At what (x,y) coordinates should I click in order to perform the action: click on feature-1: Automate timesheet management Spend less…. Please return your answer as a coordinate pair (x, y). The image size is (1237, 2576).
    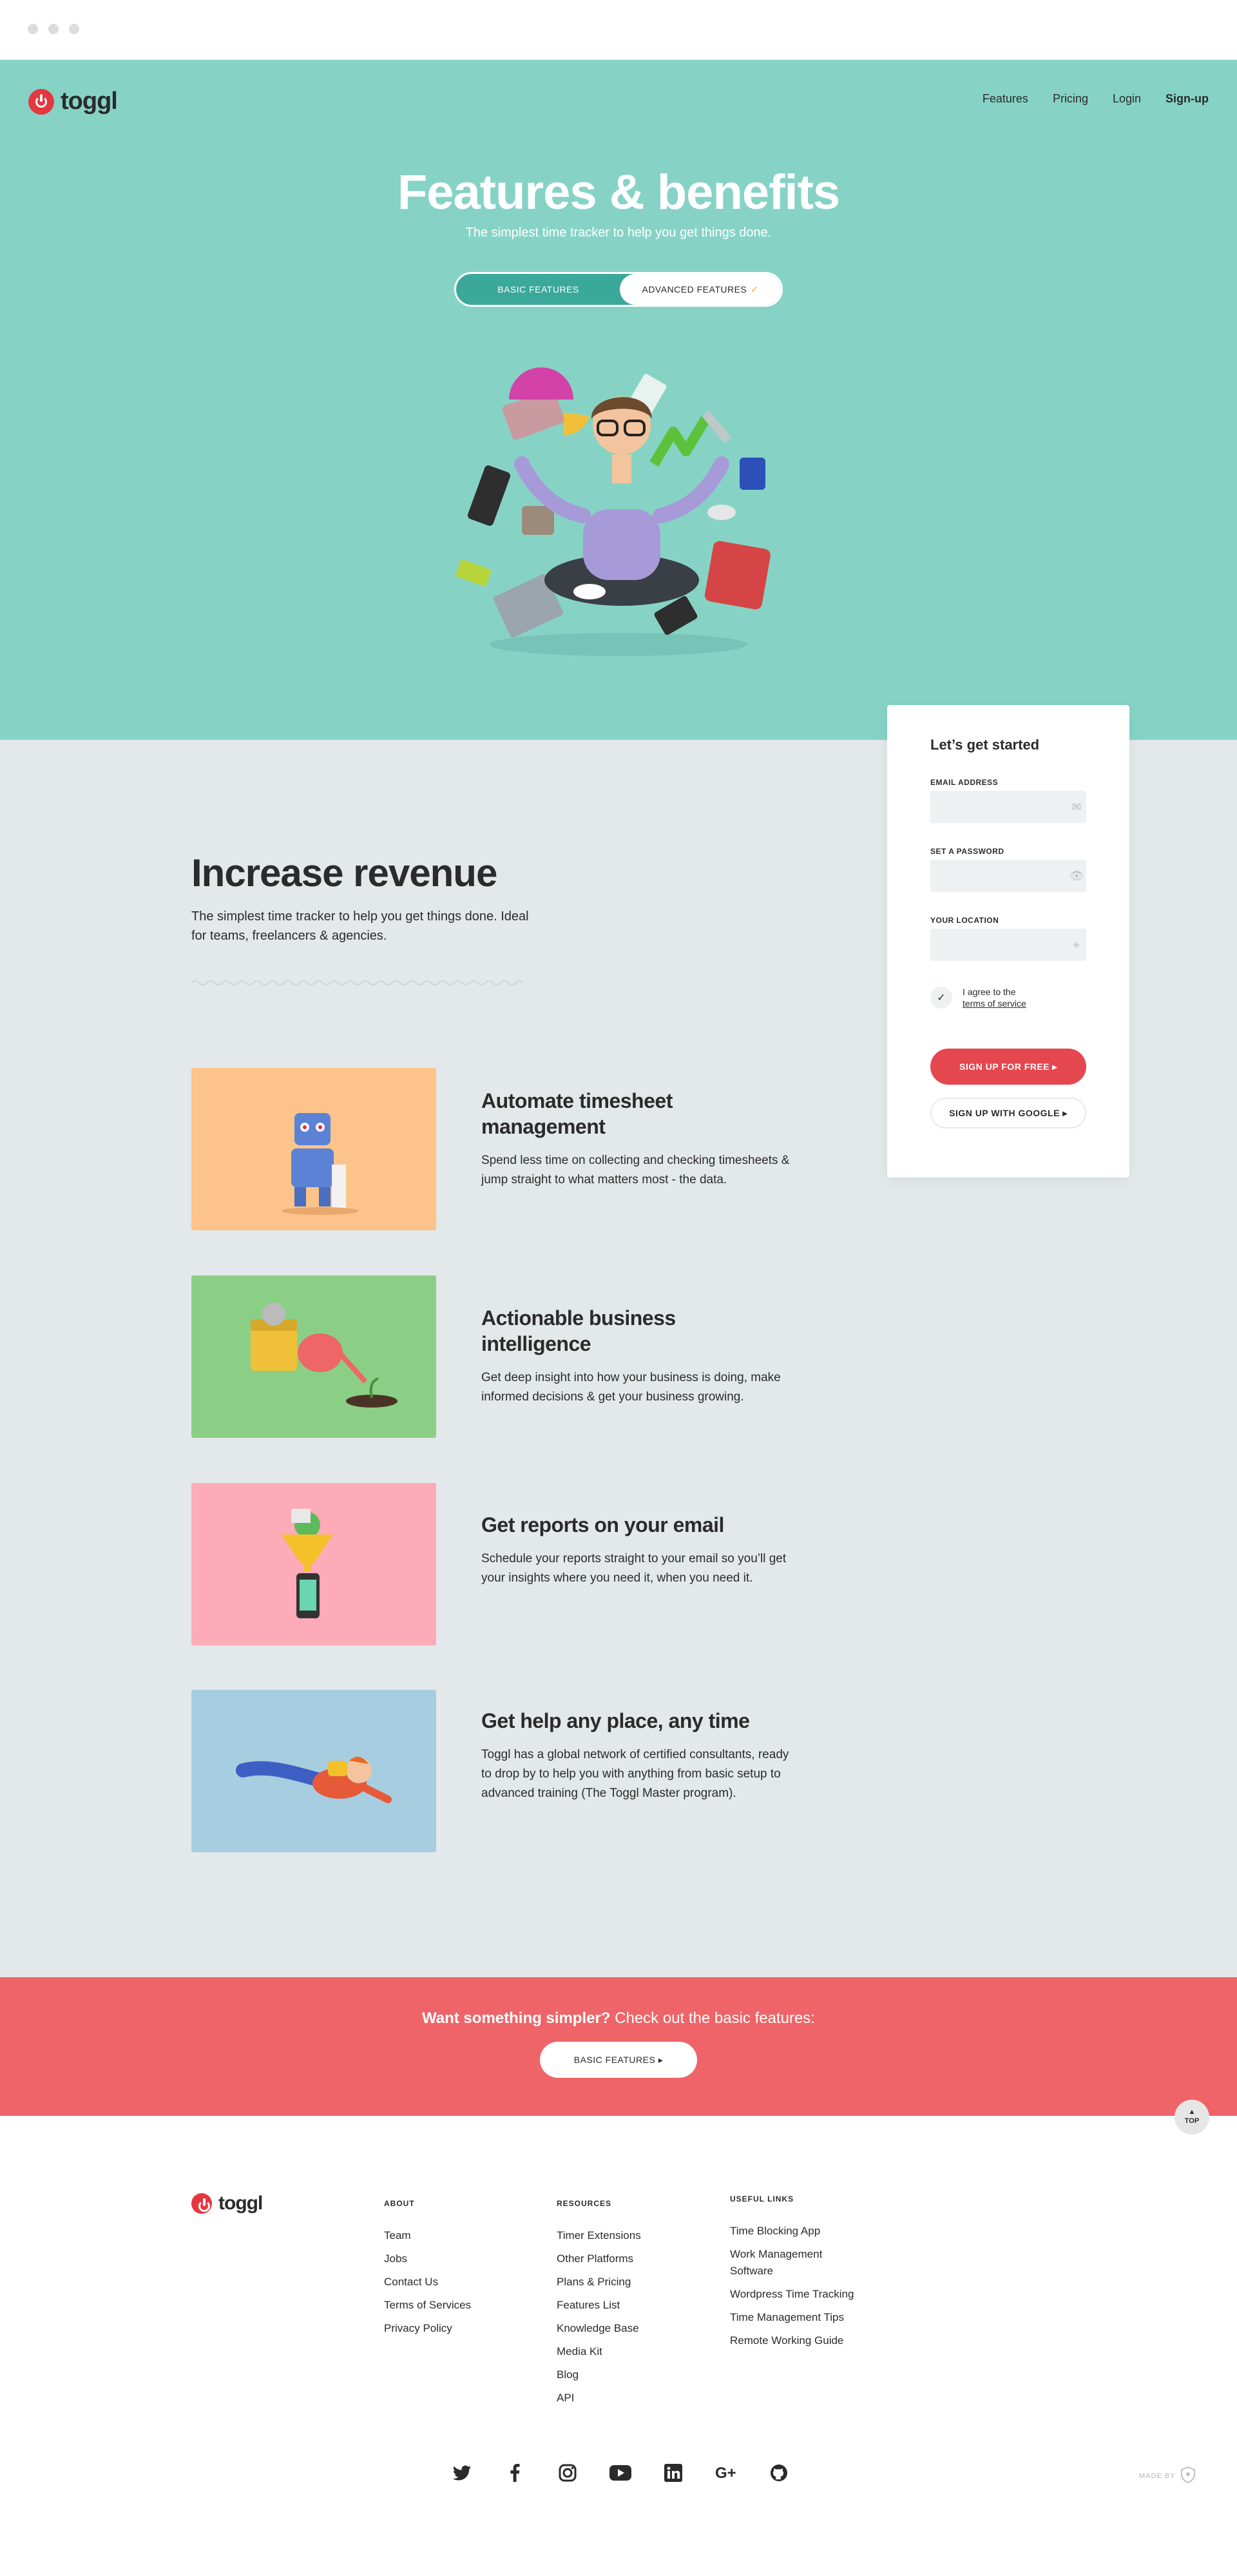
    Looking at the image, I should click on (636, 1139).